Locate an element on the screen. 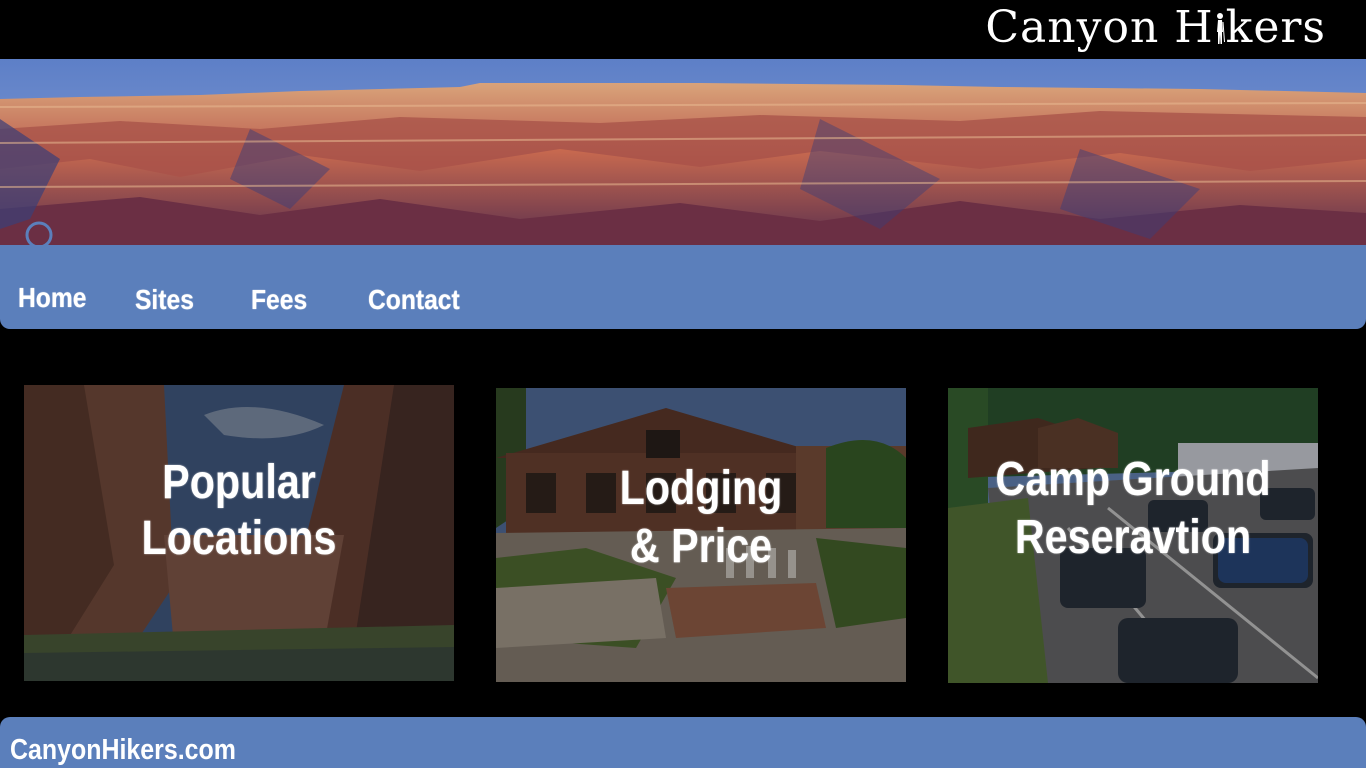  site-logo: Canyon H kers is located at coordinates (1155, 28).